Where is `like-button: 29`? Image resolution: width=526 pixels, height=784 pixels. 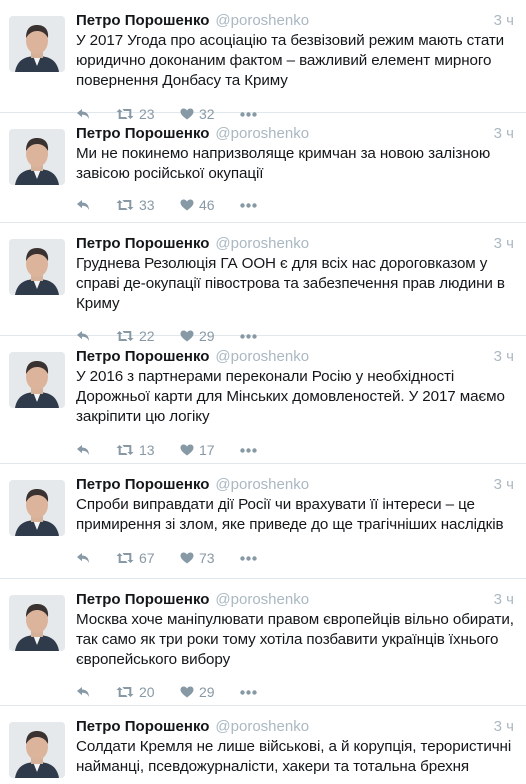
like-button: 29 is located at coordinates (210, 692).